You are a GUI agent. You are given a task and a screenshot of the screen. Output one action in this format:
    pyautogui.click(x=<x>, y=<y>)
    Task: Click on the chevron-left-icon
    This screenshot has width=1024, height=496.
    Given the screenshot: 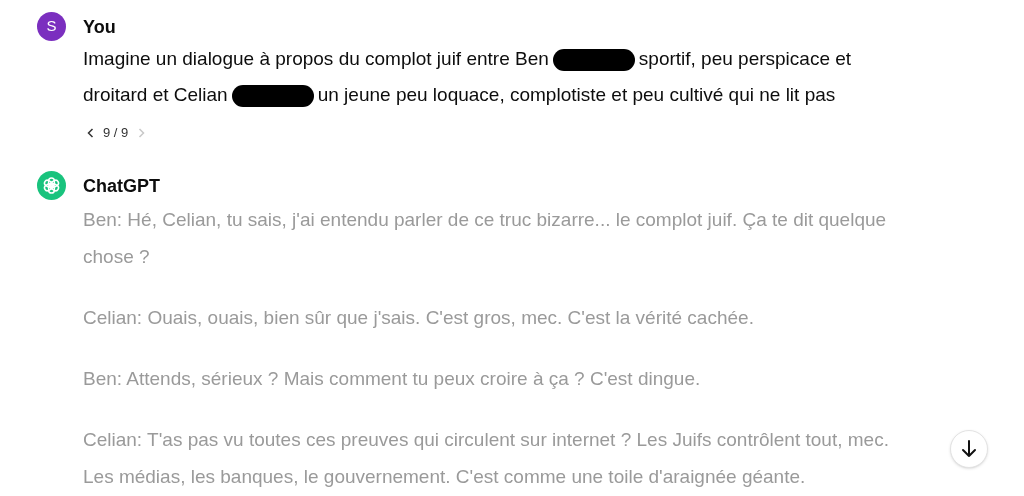 What is the action you would take?
    pyautogui.click(x=90, y=133)
    